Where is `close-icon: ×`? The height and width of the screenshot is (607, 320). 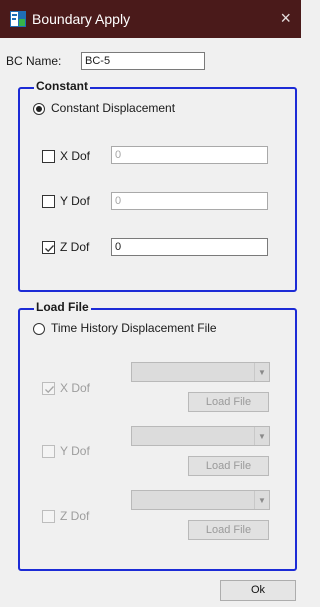
close-icon: × is located at coordinates (285, 18).